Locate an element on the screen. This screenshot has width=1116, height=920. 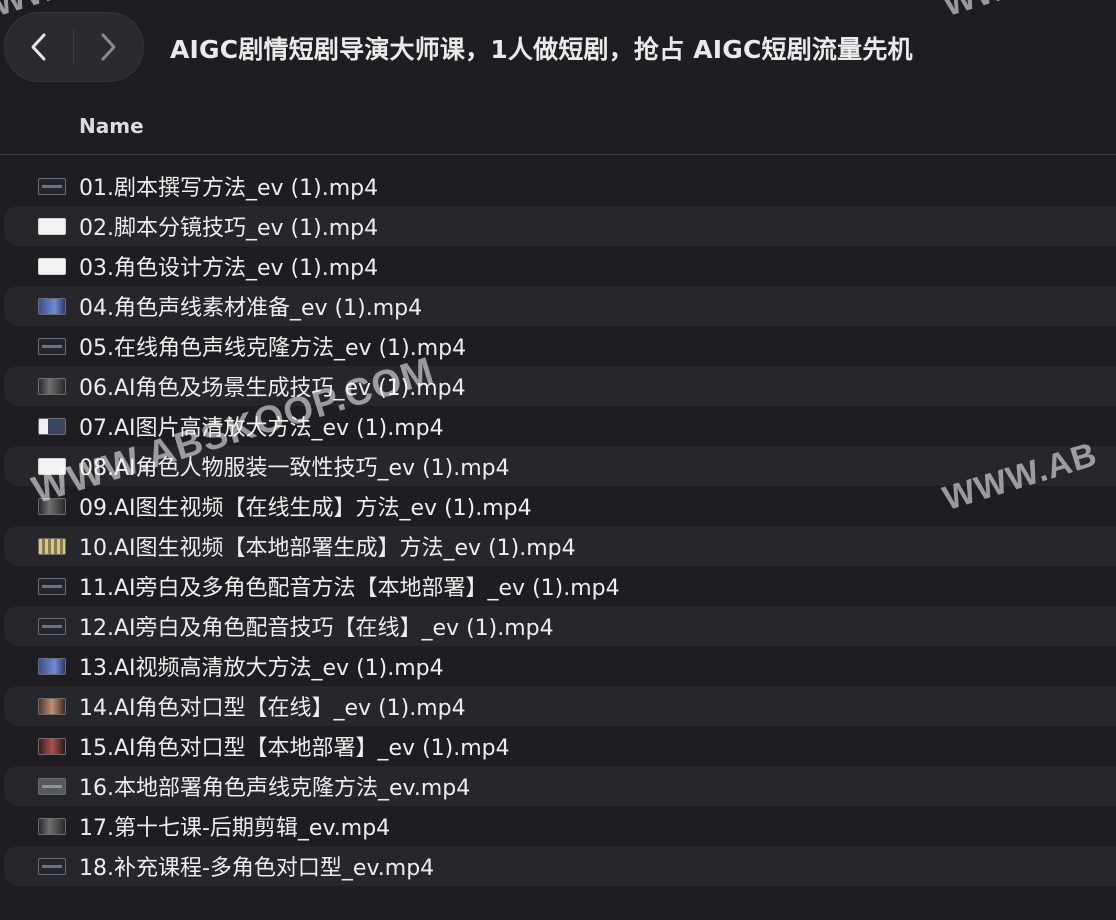
back-button is located at coordinates (39, 47).